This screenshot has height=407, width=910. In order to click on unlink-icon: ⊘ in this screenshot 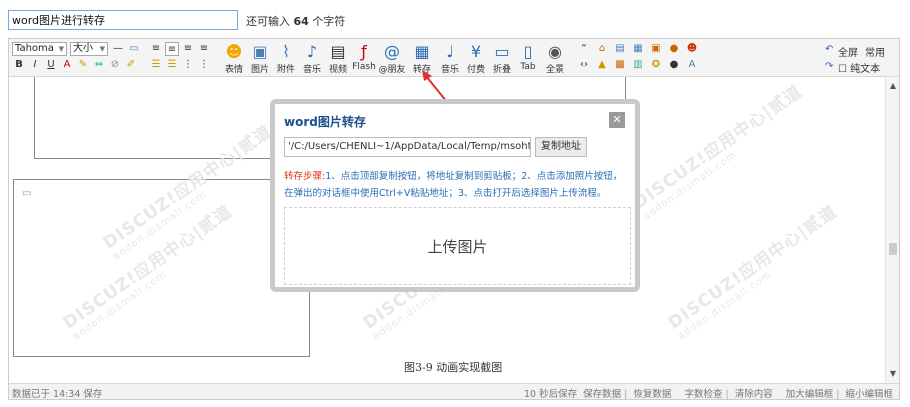, I will do `click(115, 65)`.